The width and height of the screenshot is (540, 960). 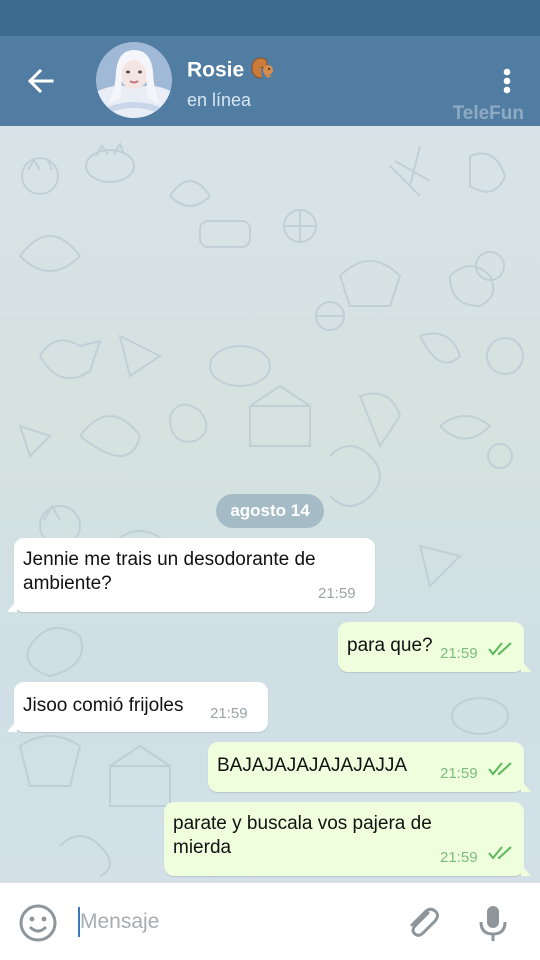 I want to click on chat-header: Rosie en línea TeleFun, so click(x=270, y=81).